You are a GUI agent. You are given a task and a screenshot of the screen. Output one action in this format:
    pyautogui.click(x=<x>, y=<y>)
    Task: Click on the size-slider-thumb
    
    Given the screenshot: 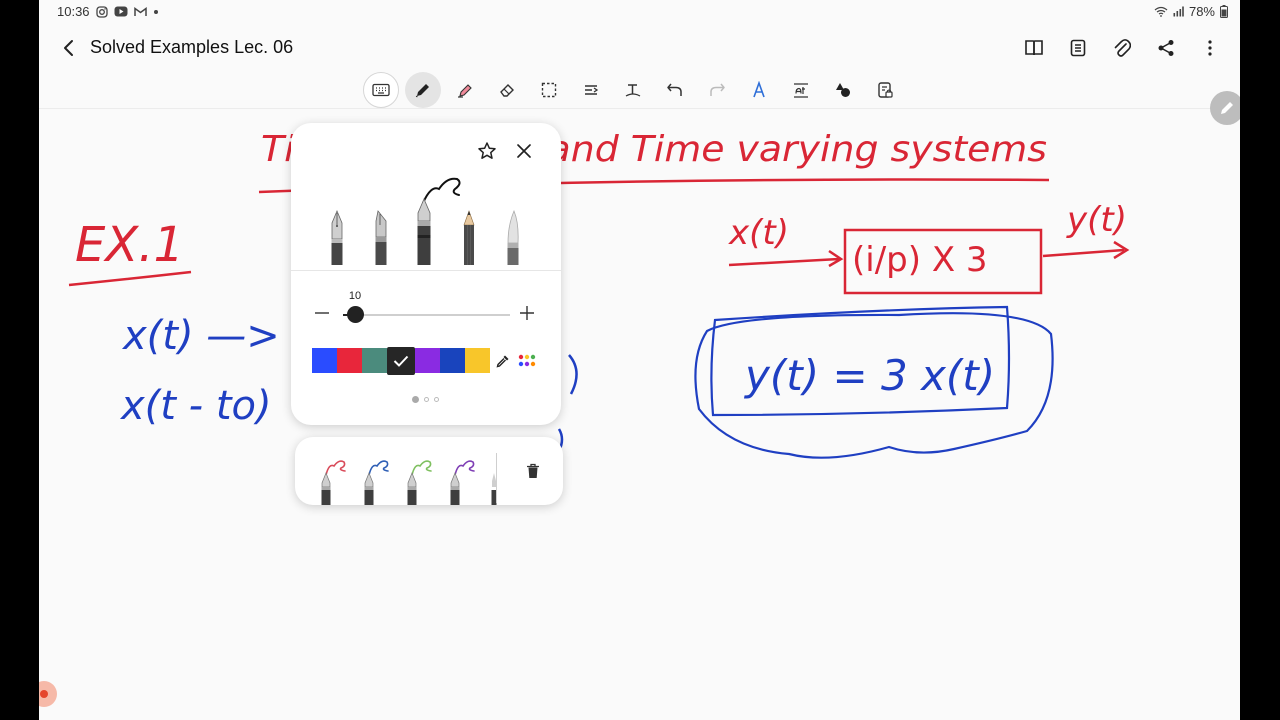 What is the action you would take?
    pyautogui.click(x=355, y=314)
    